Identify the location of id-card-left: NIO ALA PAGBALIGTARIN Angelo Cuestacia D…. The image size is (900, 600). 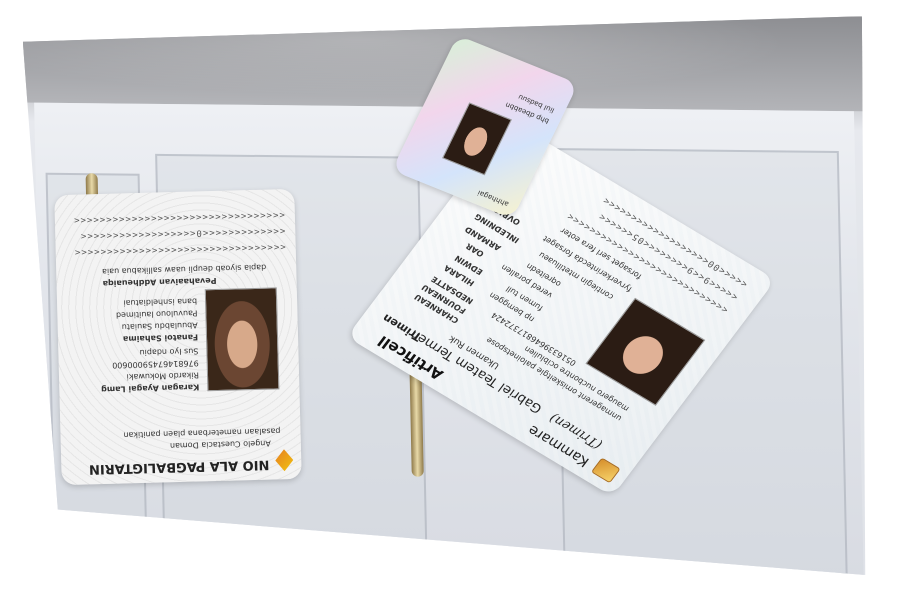
(178, 337).